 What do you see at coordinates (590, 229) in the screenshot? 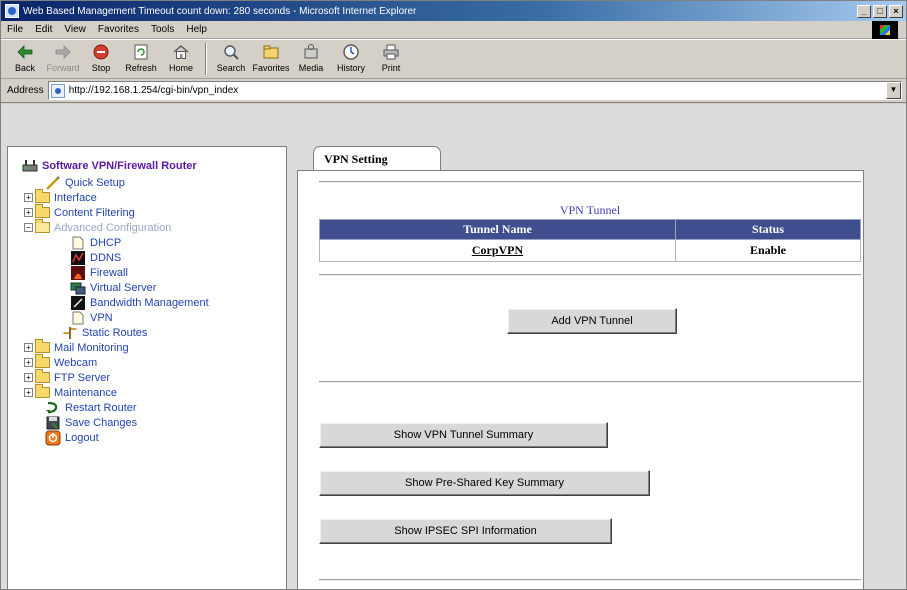
I see `table-header-row: Tunnel Name Status` at bounding box center [590, 229].